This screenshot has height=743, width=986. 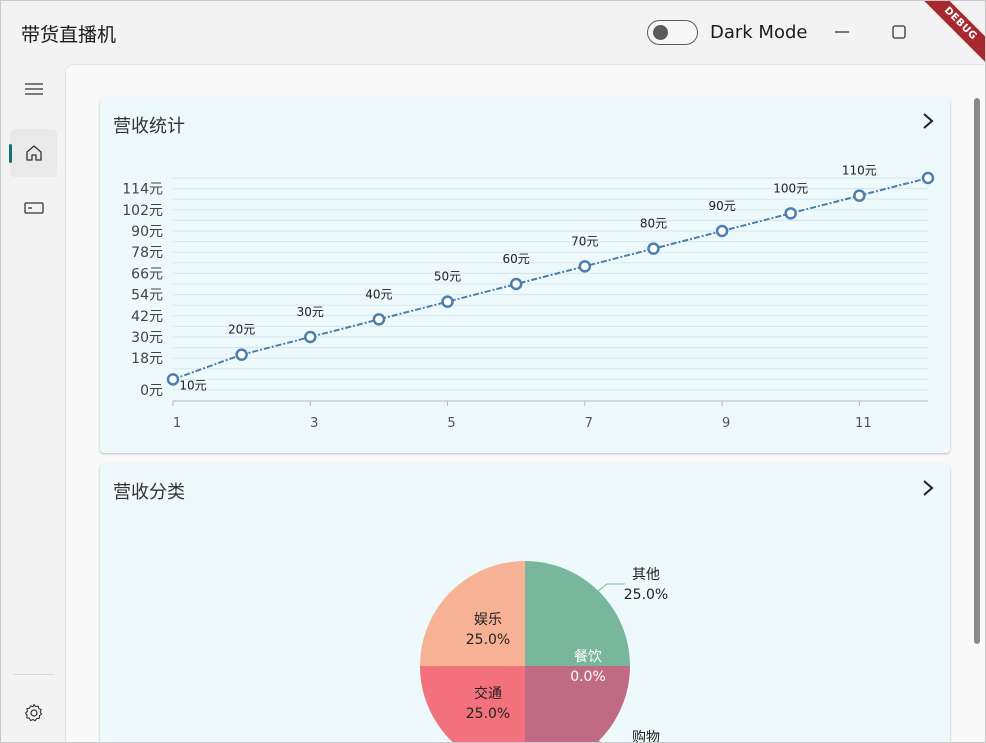 I want to click on nav-item-home, so click(x=33, y=153).